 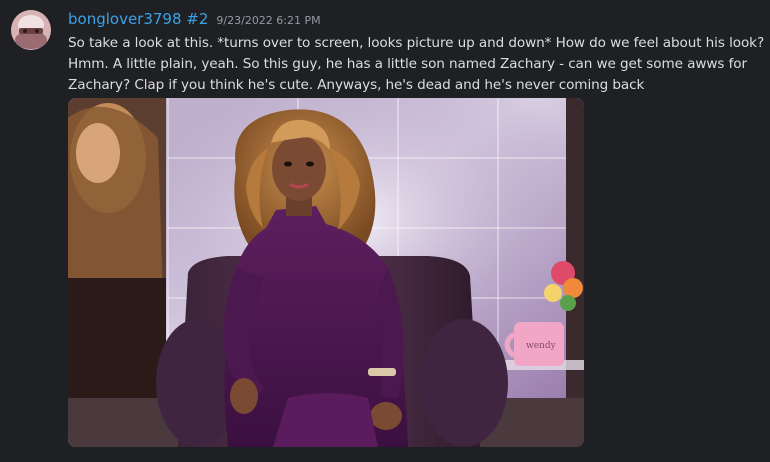 I want to click on mug-logo: wendy, so click(x=541, y=346).